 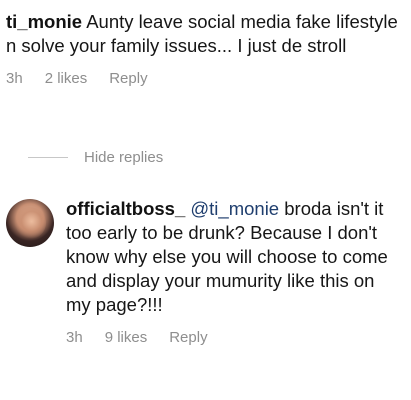 What do you see at coordinates (74, 337) in the screenshot?
I see `reply-time: 3h` at bounding box center [74, 337].